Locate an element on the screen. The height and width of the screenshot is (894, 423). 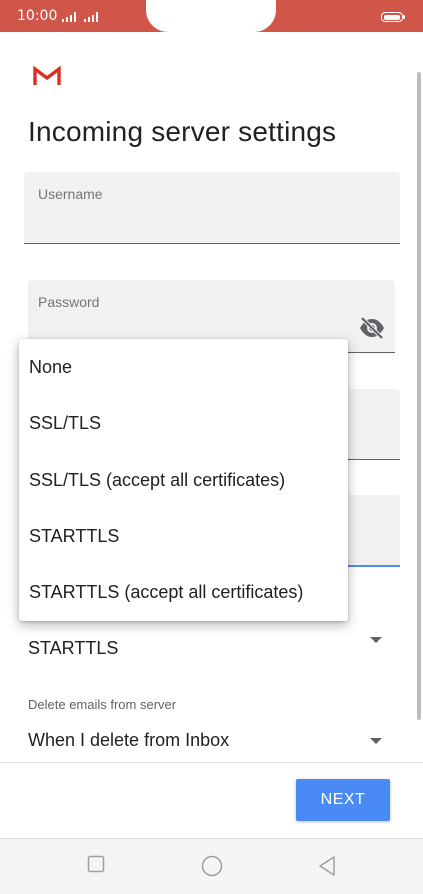
navigation-bar is located at coordinates (211, 866).